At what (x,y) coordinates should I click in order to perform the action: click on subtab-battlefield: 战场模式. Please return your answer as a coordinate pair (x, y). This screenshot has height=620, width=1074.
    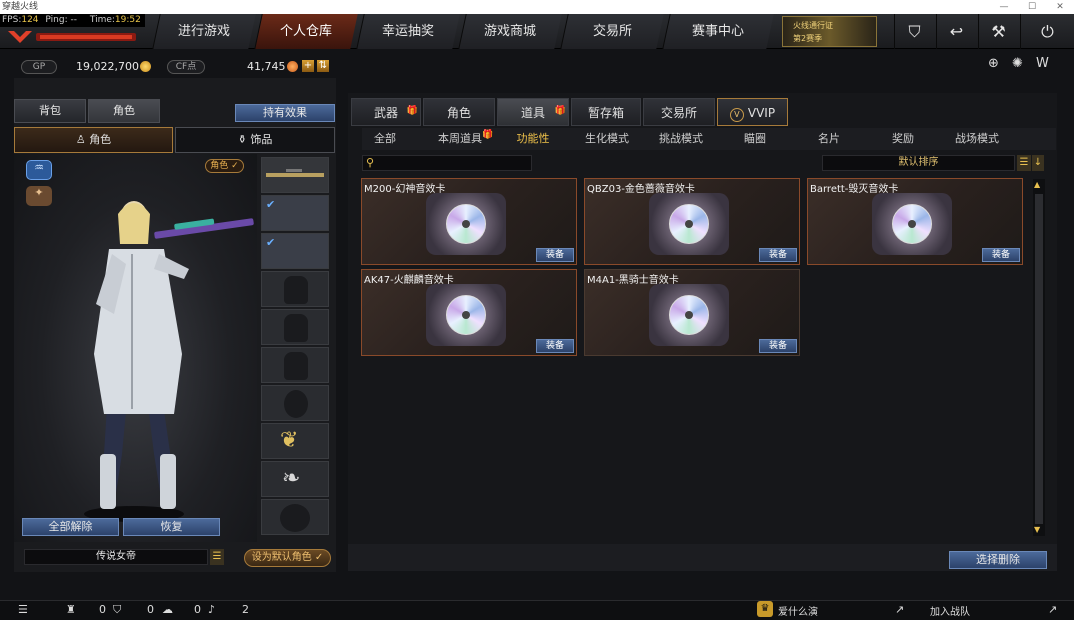
    Looking at the image, I should click on (977, 139).